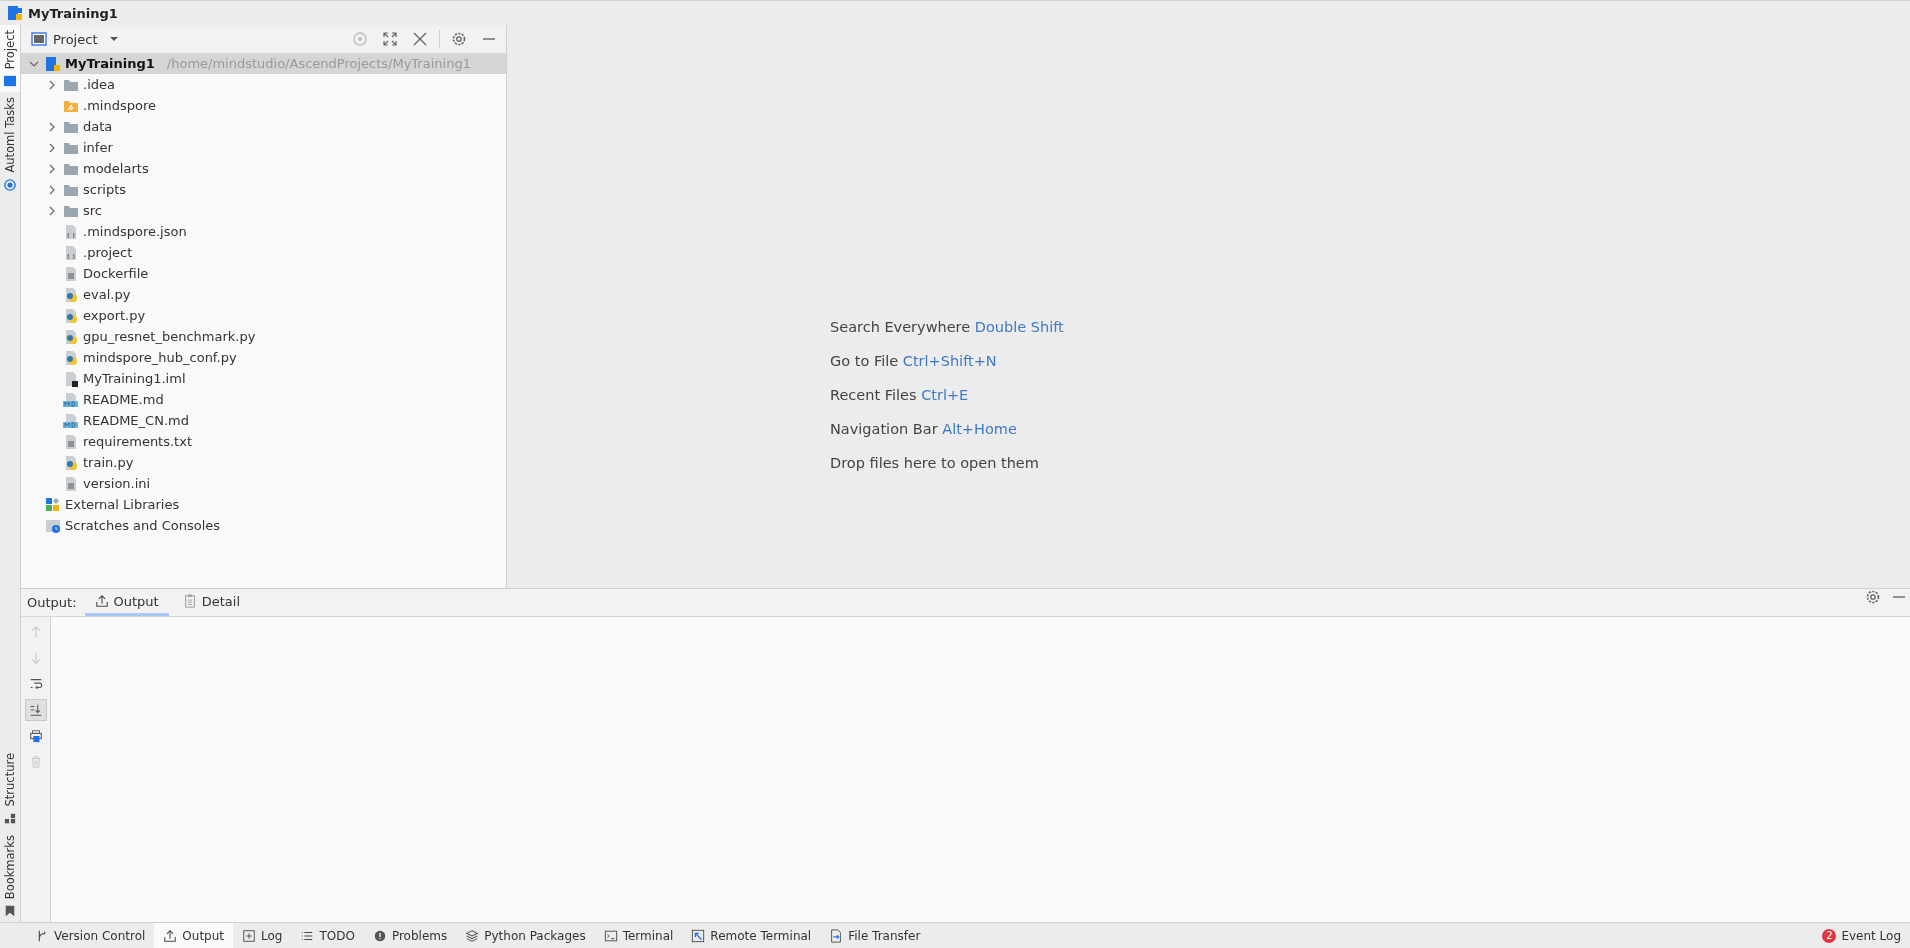  Describe the element at coordinates (262, 935) in the screenshot. I see `log-tab: Log` at that location.